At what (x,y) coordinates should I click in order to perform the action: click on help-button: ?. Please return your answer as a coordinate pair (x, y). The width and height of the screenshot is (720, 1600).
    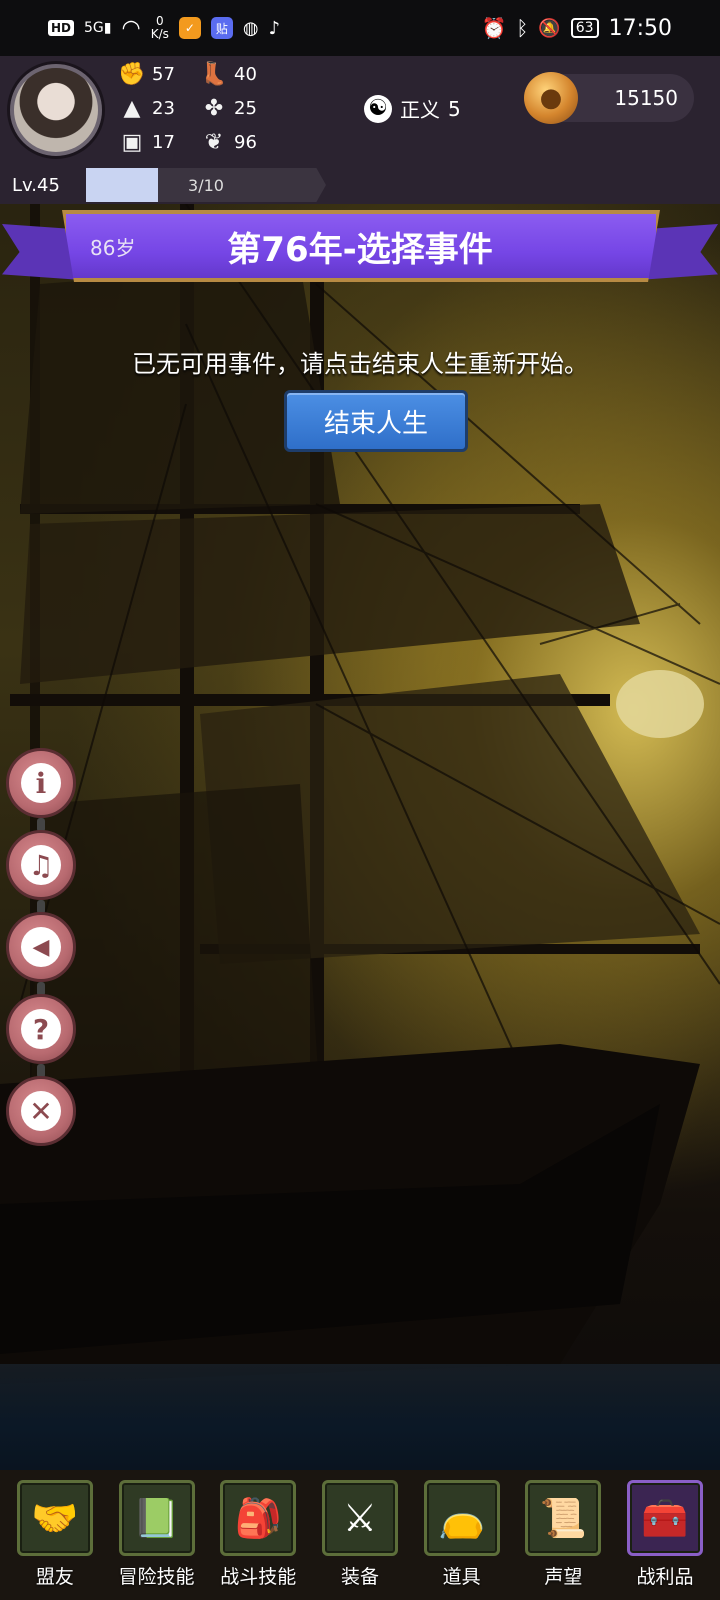
    Looking at the image, I should click on (41, 1029).